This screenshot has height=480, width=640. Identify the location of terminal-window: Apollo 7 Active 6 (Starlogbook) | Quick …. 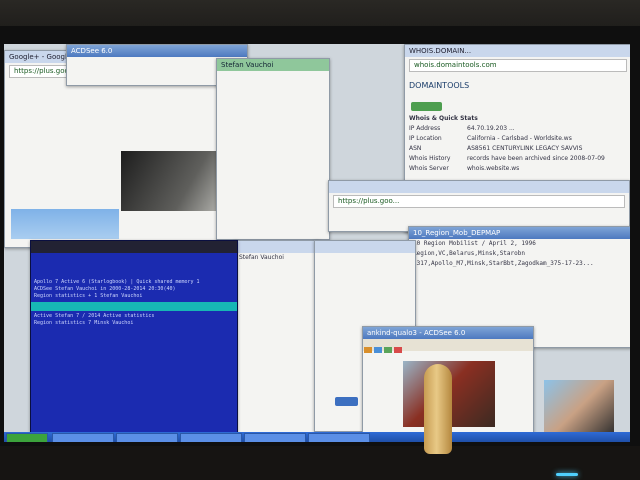
(134, 337).